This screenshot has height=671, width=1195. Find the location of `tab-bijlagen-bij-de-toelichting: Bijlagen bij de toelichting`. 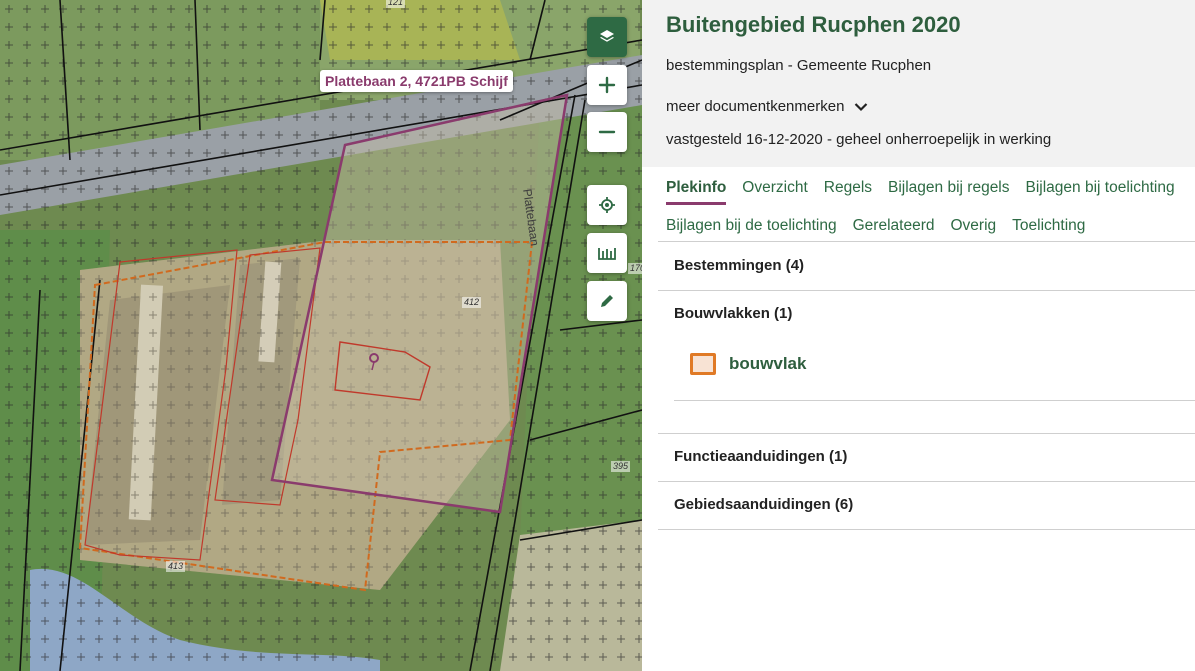

tab-bijlagen-bij-de-toelichting: Bijlagen bij de toelichting is located at coordinates (751, 228).